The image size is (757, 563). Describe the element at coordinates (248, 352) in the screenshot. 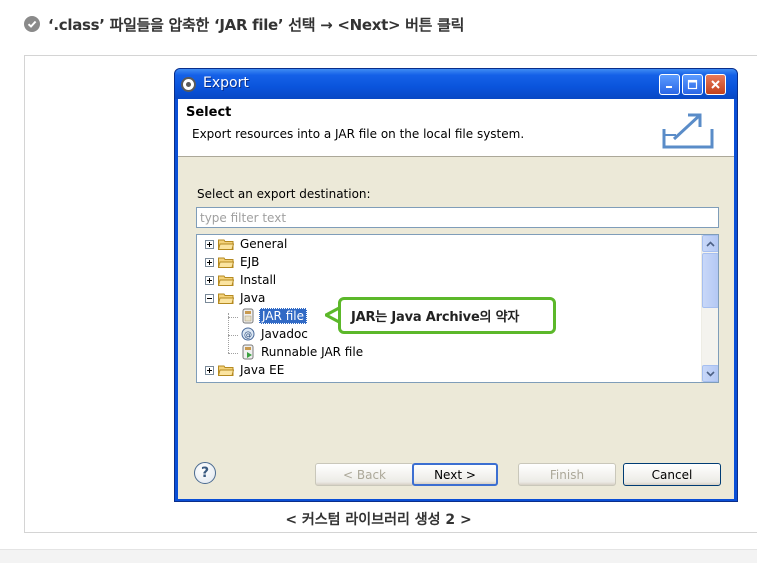

I see `runnable-jar-icon` at that location.